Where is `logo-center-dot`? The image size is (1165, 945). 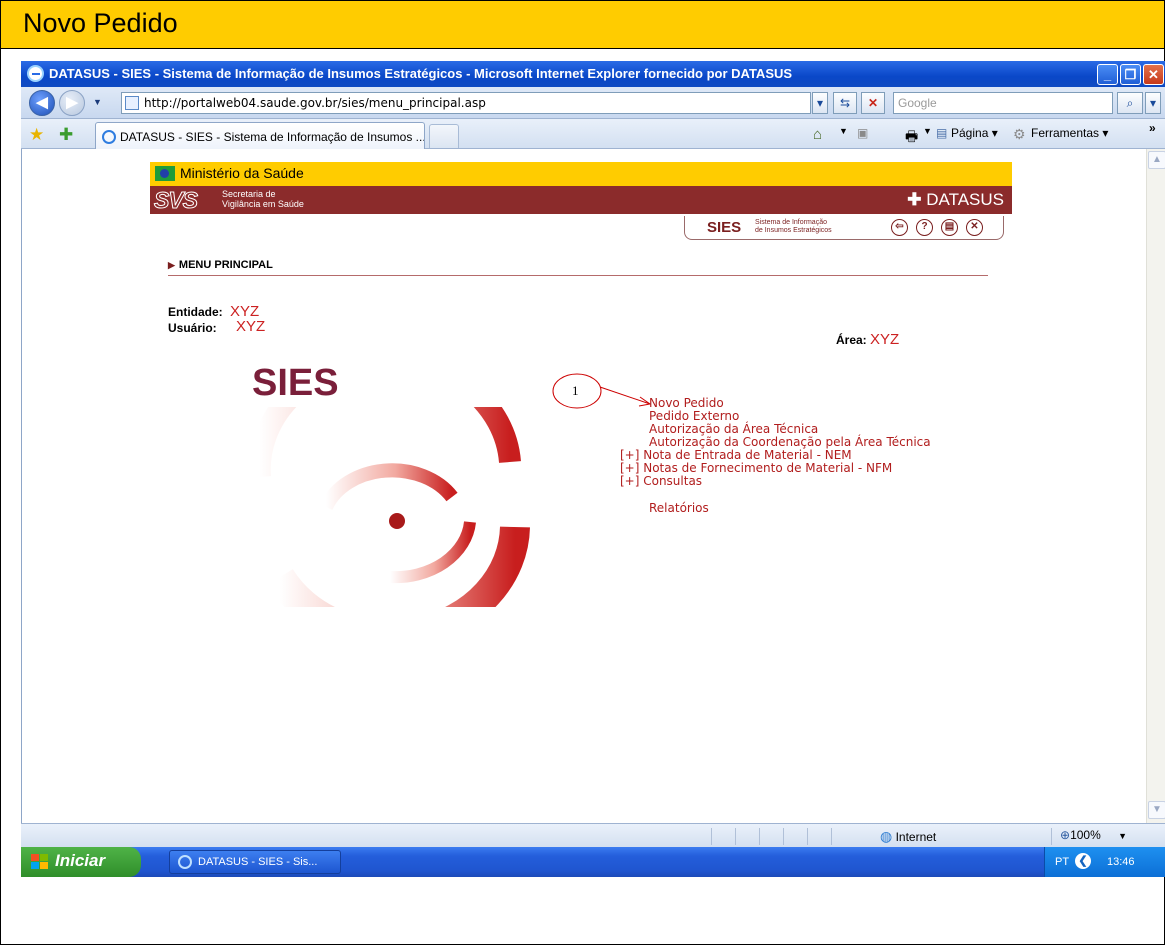 logo-center-dot is located at coordinates (397, 521).